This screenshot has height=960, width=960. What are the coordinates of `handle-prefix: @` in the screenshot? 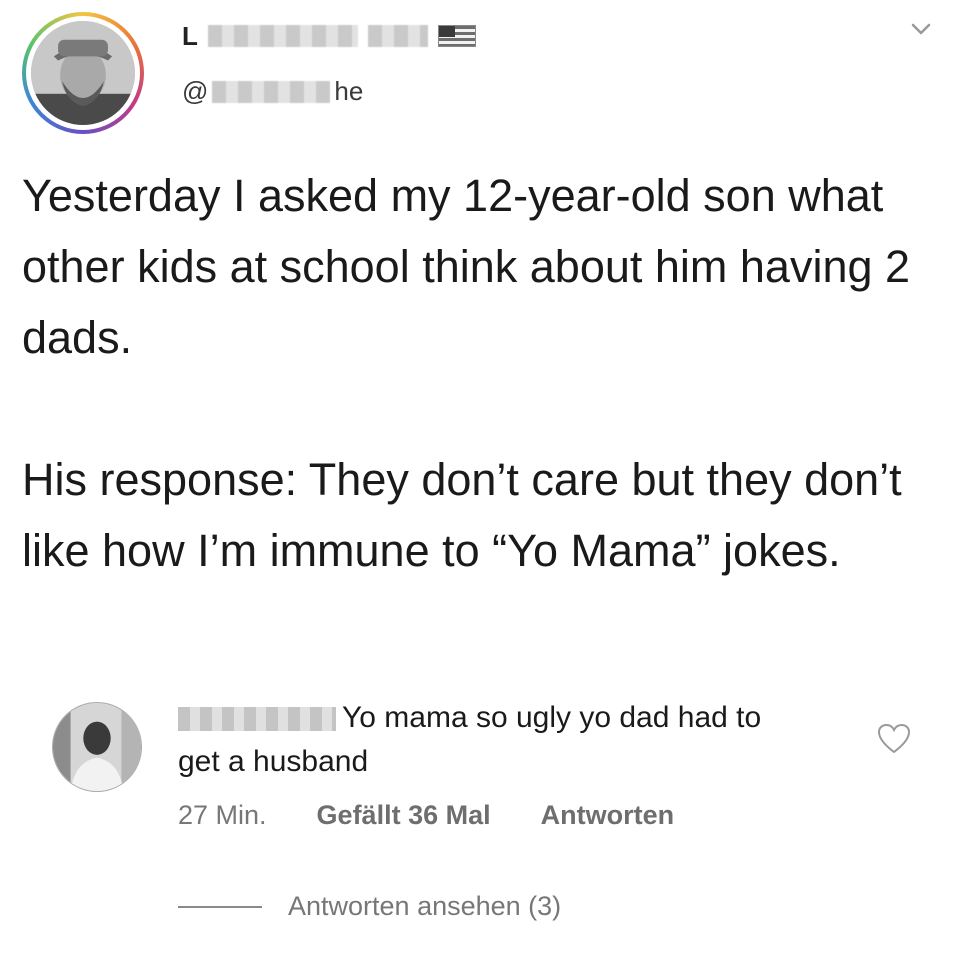 It's located at (195, 91).